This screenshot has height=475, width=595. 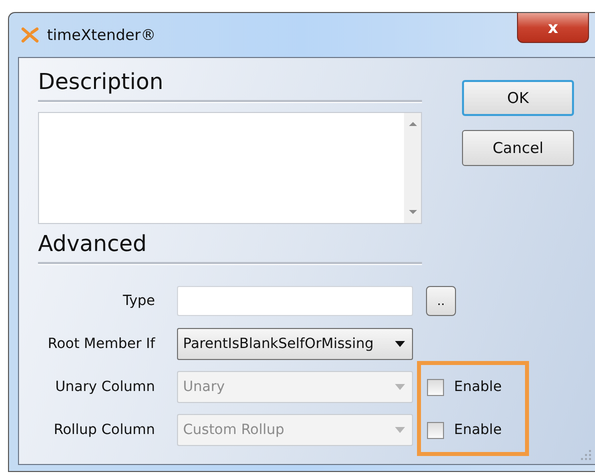 I want to click on scrollbar, so click(x=412, y=168).